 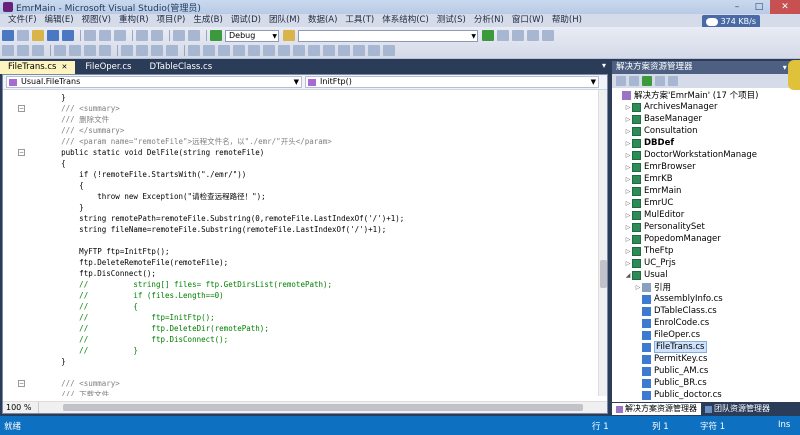 What do you see at coordinates (647, 81) in the screenshot?
I see `refresh-icon` at bounding box center [647, 81].